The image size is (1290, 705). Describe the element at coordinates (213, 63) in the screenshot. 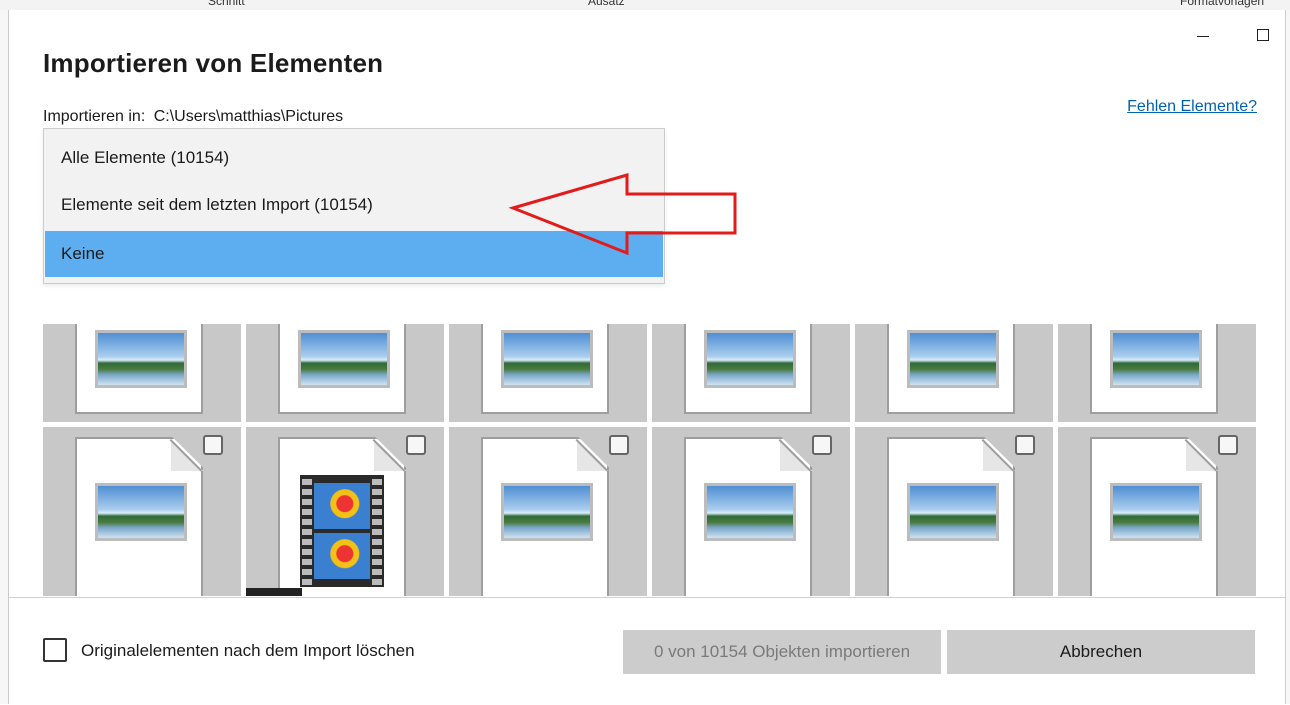

I see `dialog-title: Importieren von Elementen` at that location.